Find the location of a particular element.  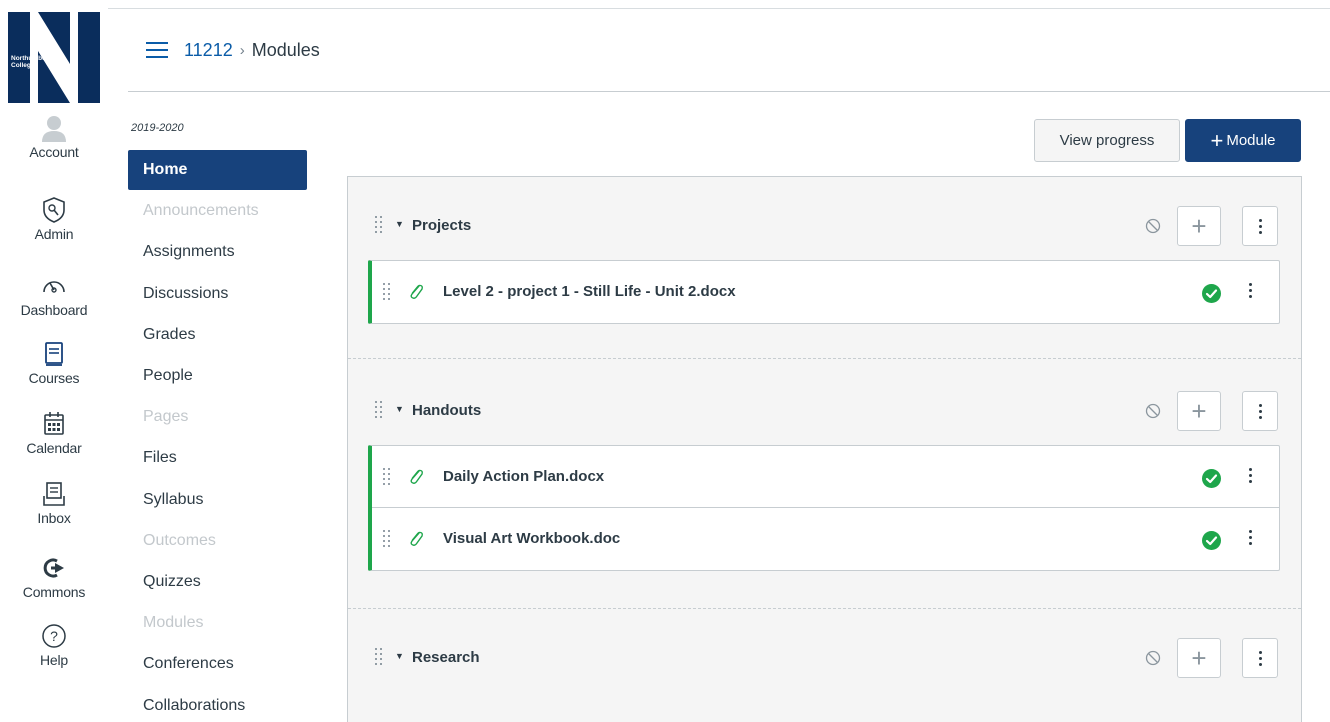

global-nav-help: ? Help is located at coordinates (54, 645).